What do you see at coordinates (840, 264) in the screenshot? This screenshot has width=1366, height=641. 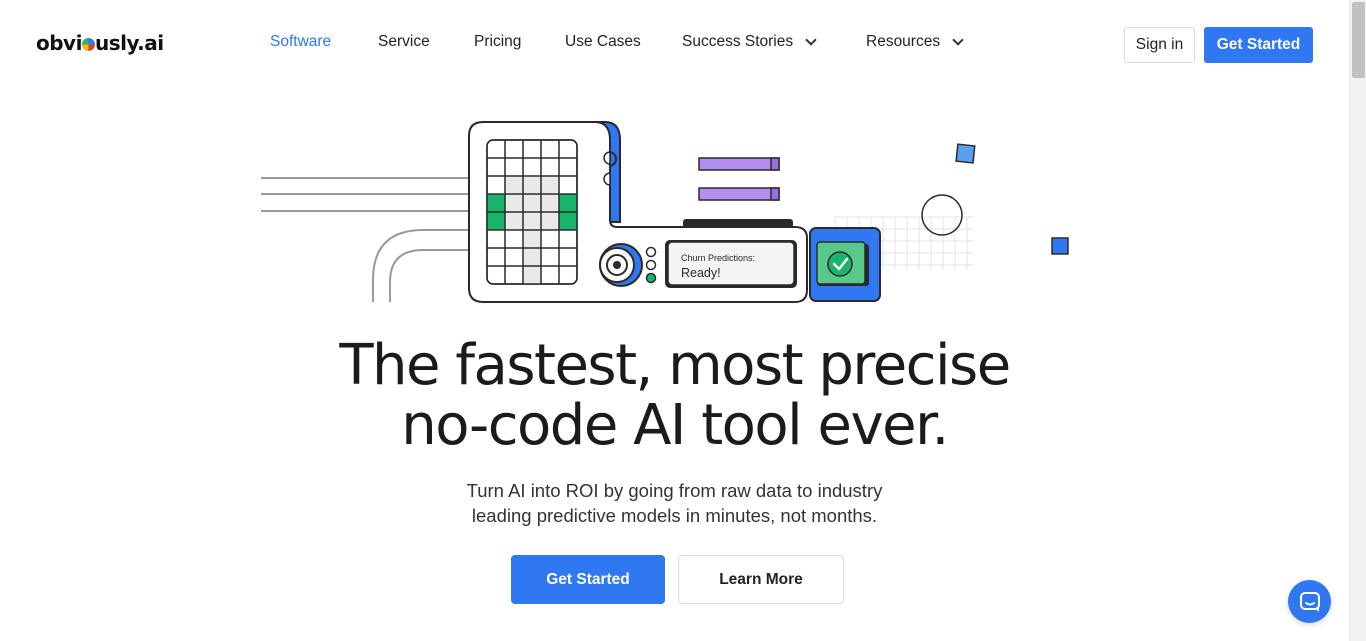 I see `check-icon` at bounding box center [840, 264].